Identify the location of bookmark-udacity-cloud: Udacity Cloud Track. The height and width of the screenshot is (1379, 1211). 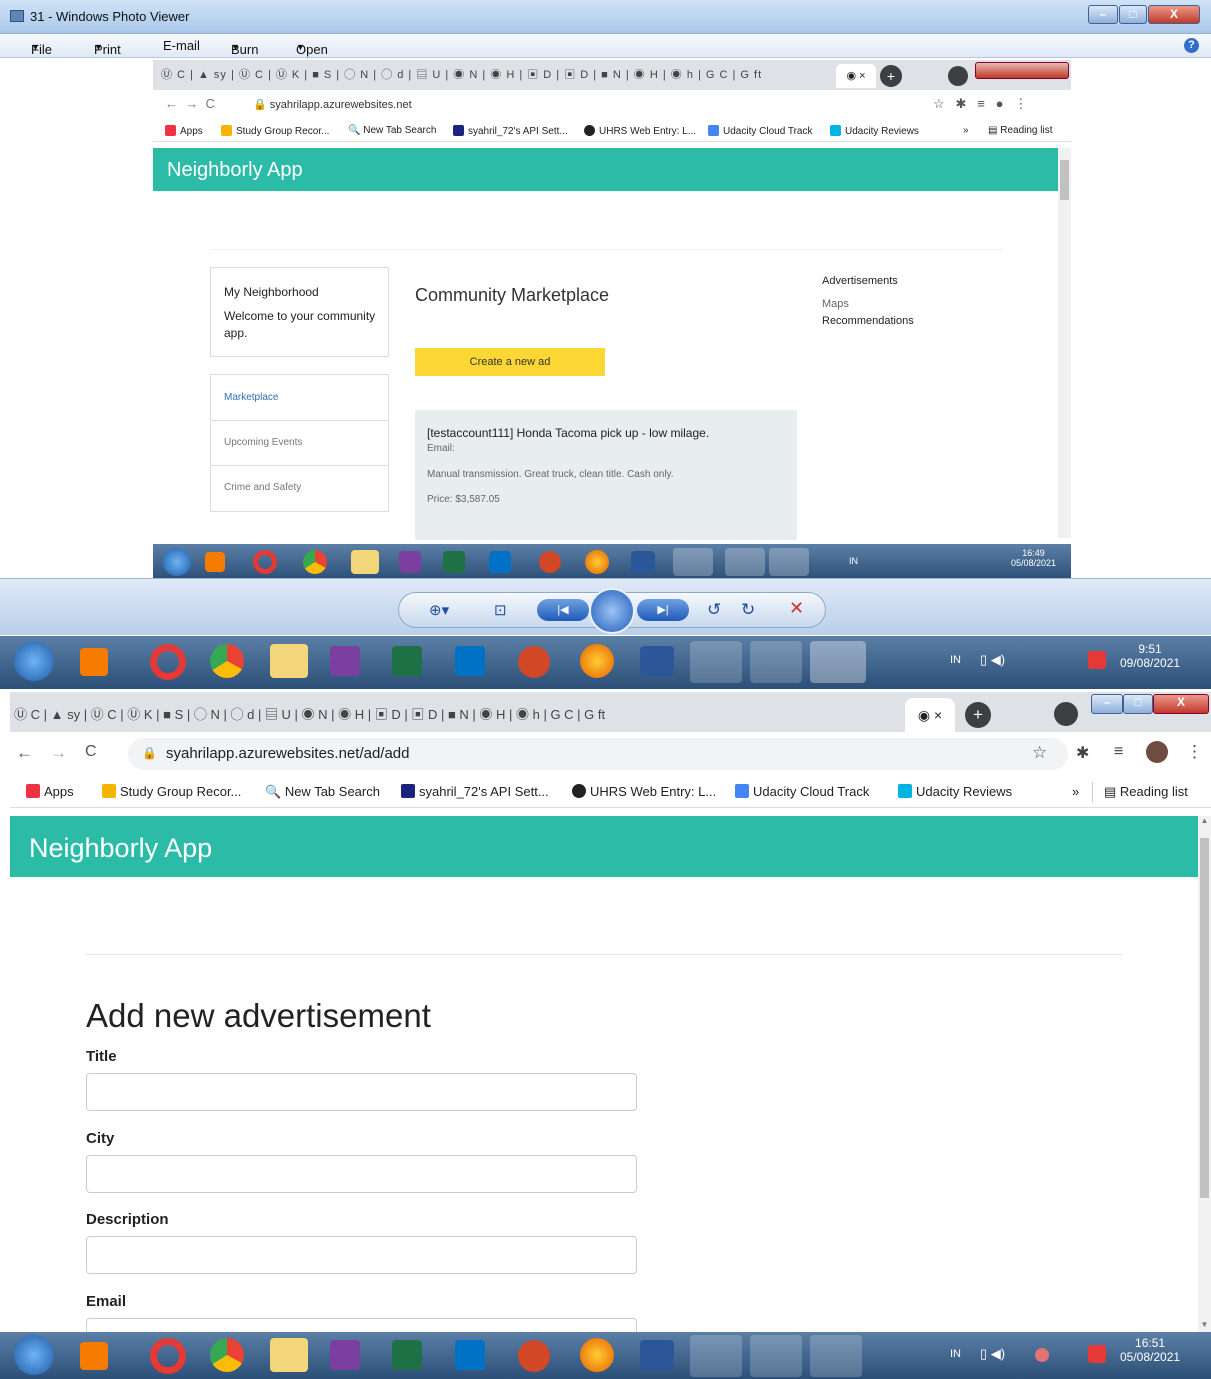
(802, 791).